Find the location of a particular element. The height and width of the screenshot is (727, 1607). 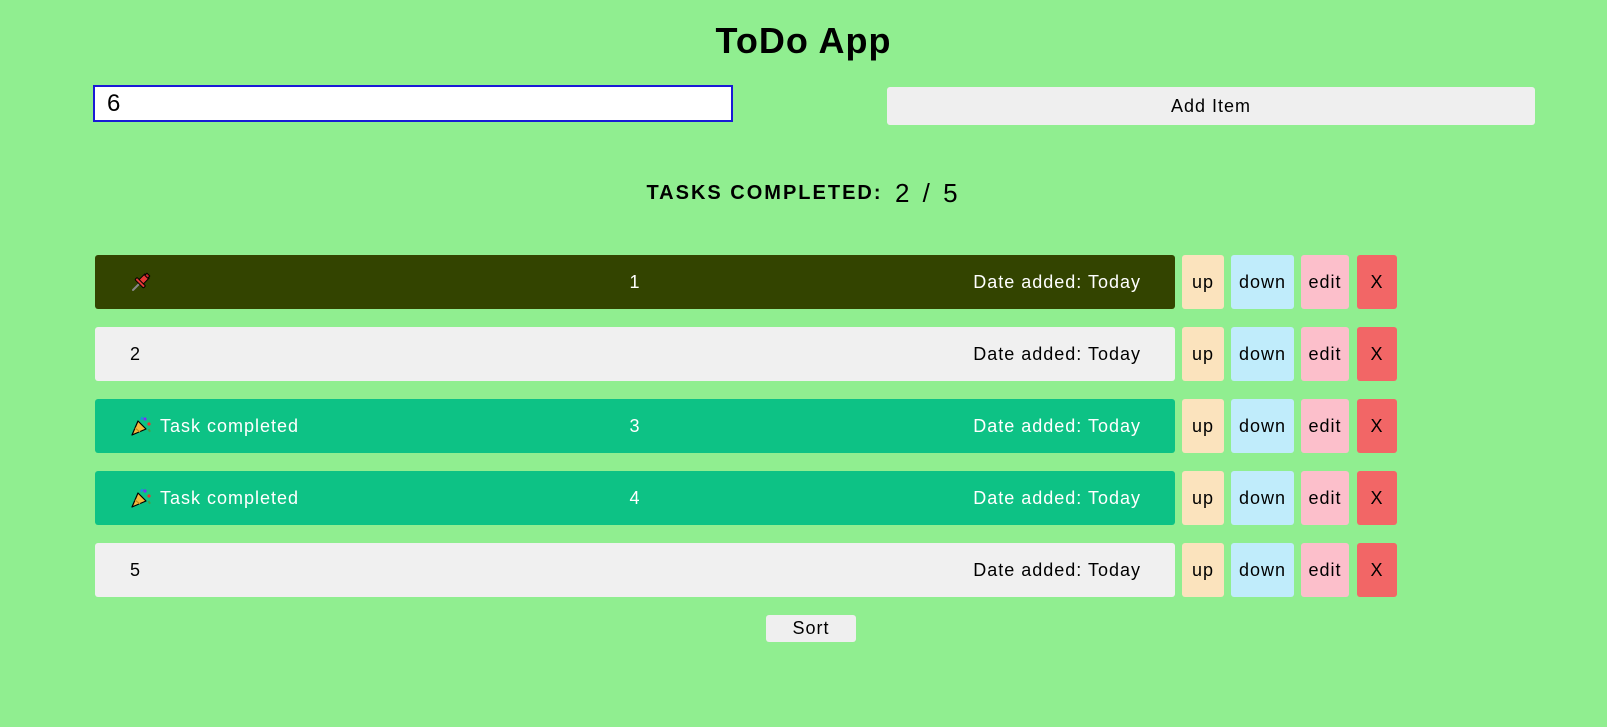

task-item: 1 Date added: Today is located at coordinates (635, 282).